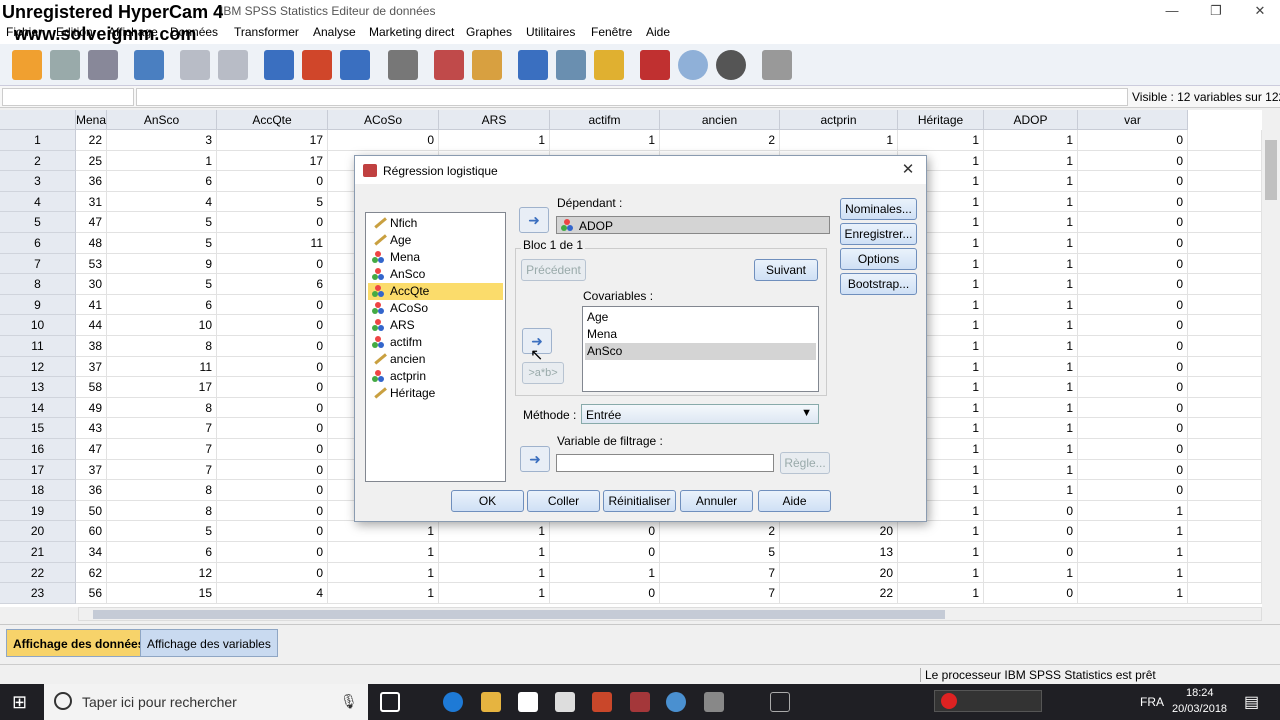 The image size is (1280, 720). What do you see at coordinates (949, 701) in the screenshot?
I see `record-icon` at bounding box center [949, 701].